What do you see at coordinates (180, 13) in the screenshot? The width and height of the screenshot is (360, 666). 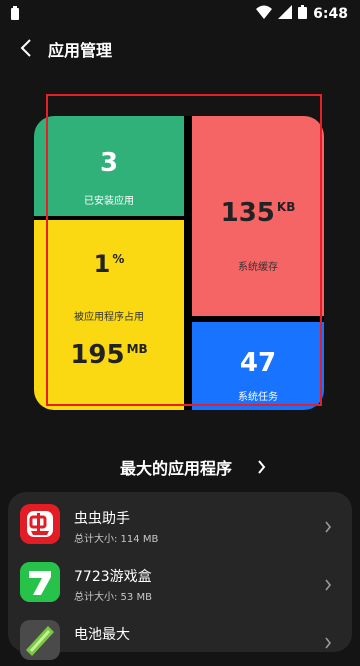 I see `status-bar: 6:48` at bounding box center [180, 13].